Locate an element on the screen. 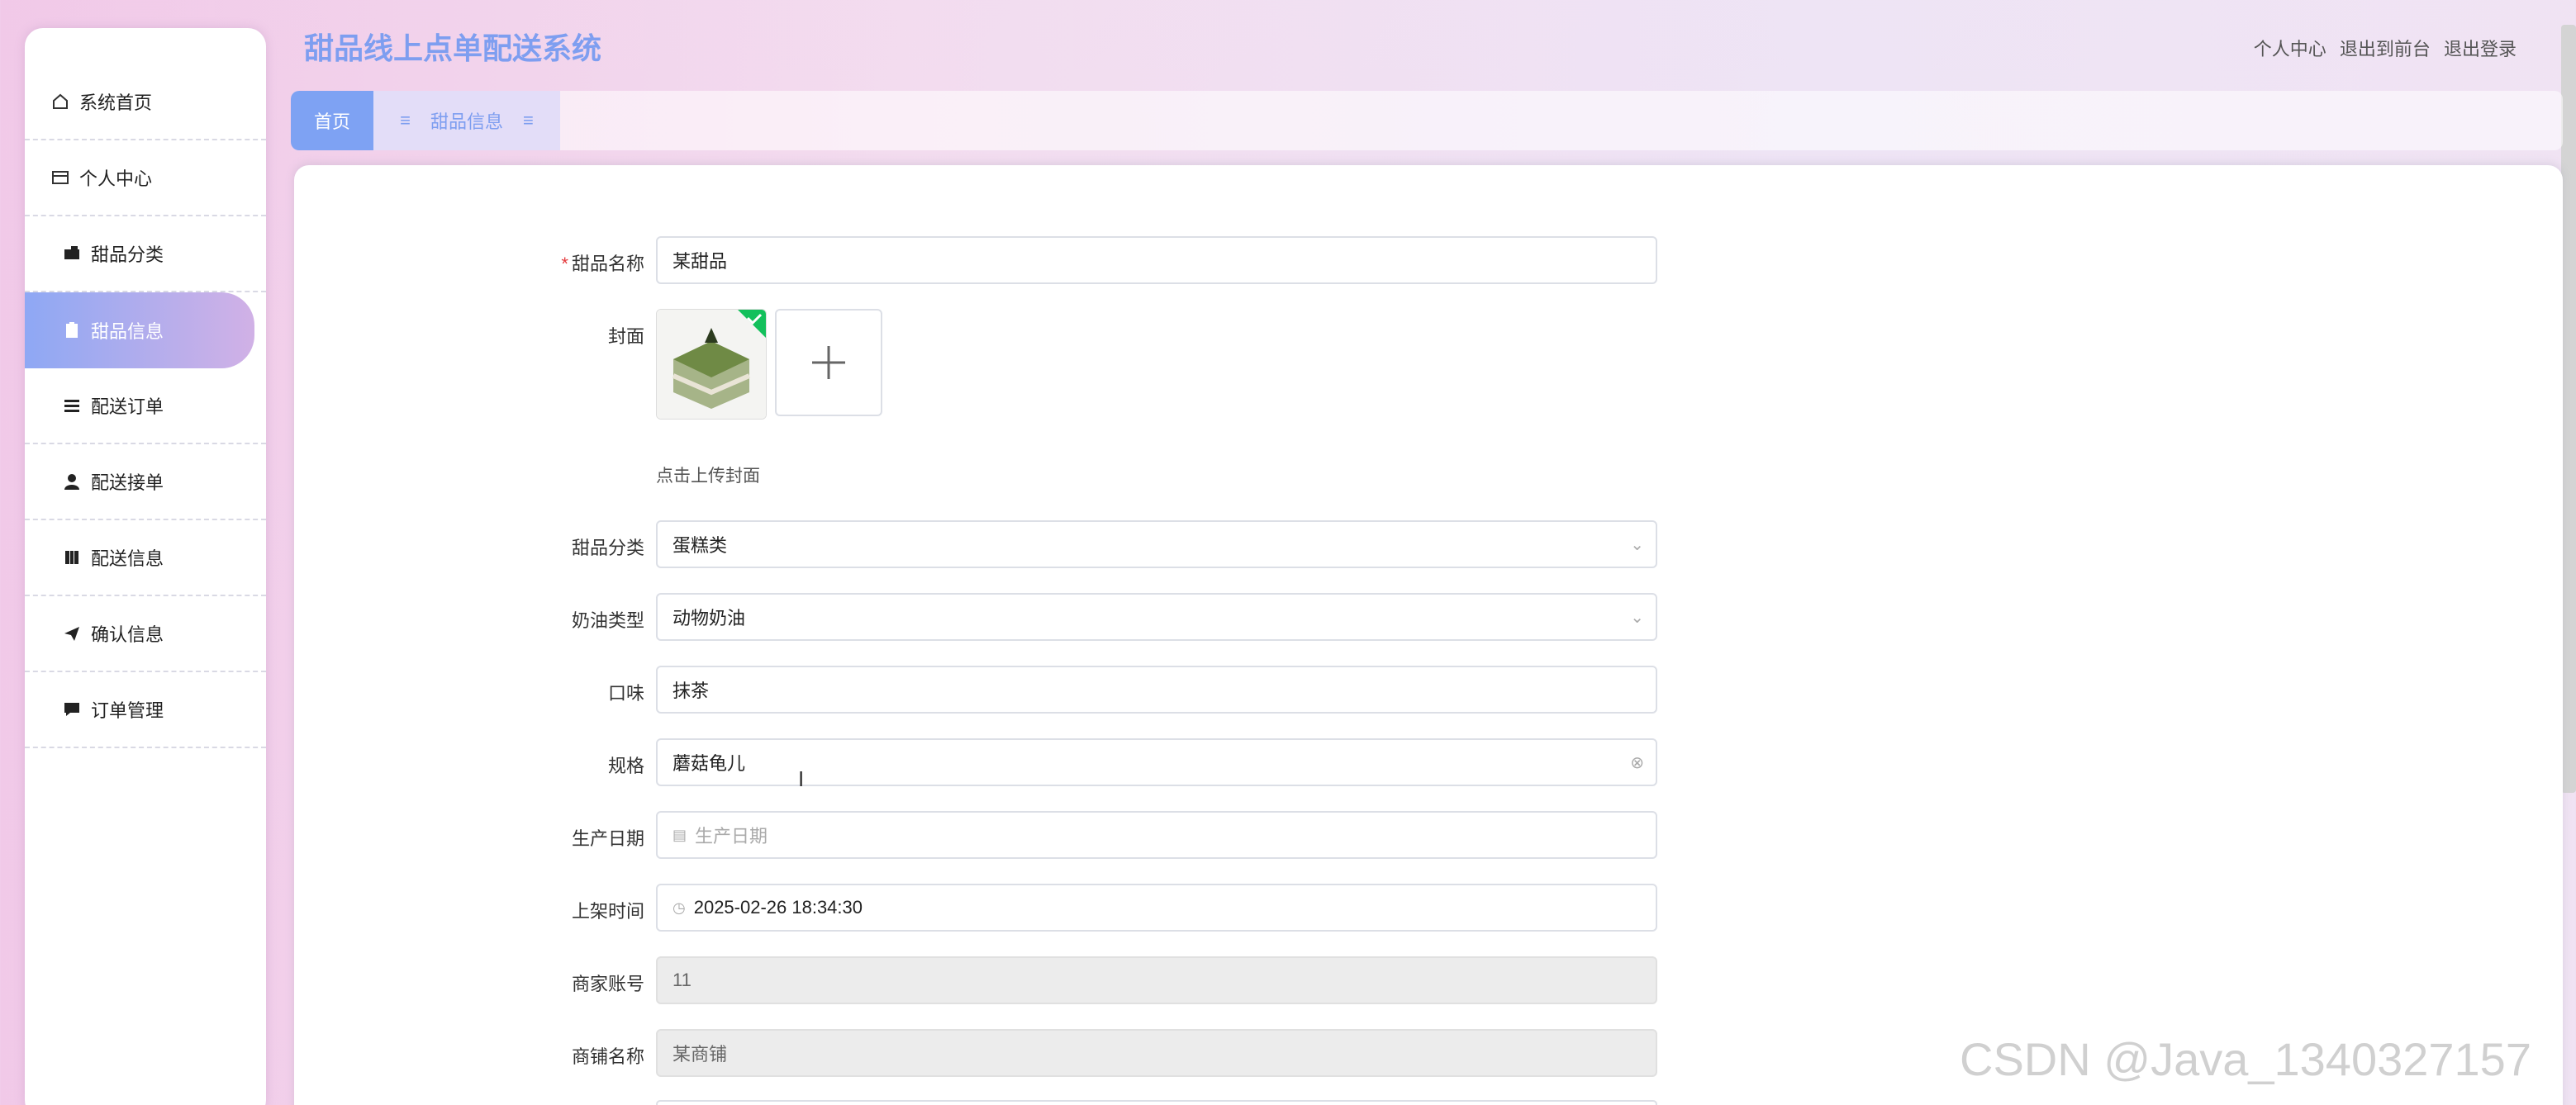  spec-label: 规格 is located at coordinates (625, 766).